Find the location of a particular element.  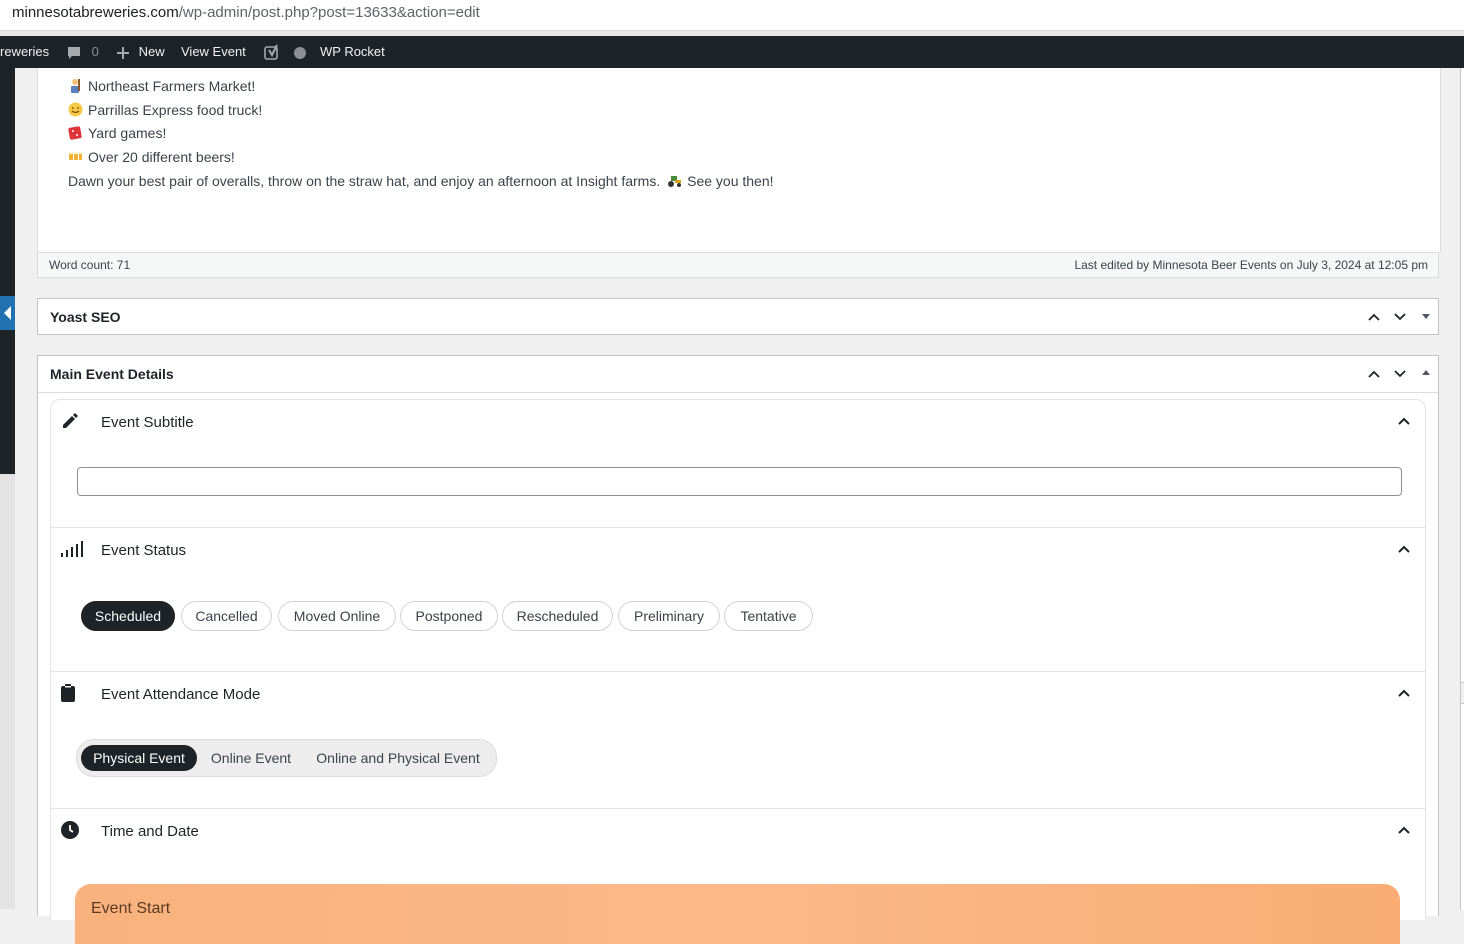

view-event-link: View Event is located at coordinates (213, 52).